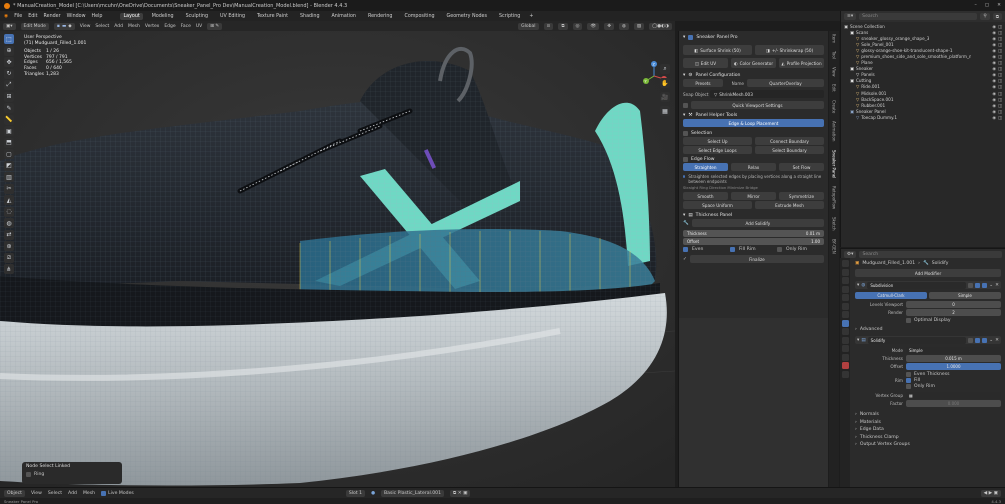  Describe the element at coordinates (845, 306) in the screenshot. I see `world-tab-icon` at that location.